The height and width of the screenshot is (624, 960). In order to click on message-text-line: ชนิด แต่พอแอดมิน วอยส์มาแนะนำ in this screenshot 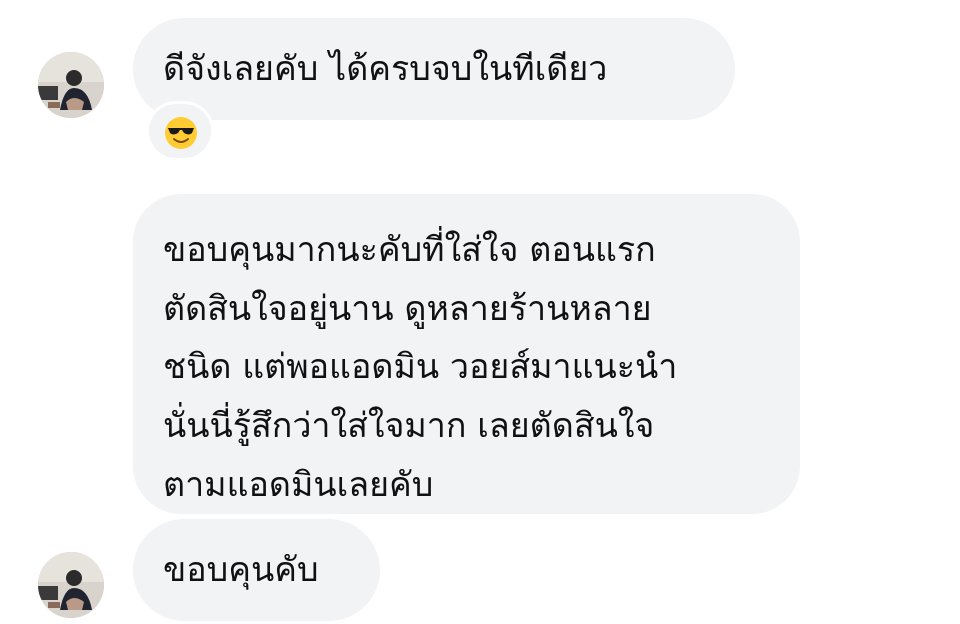, I will do `click(420, 367)`.